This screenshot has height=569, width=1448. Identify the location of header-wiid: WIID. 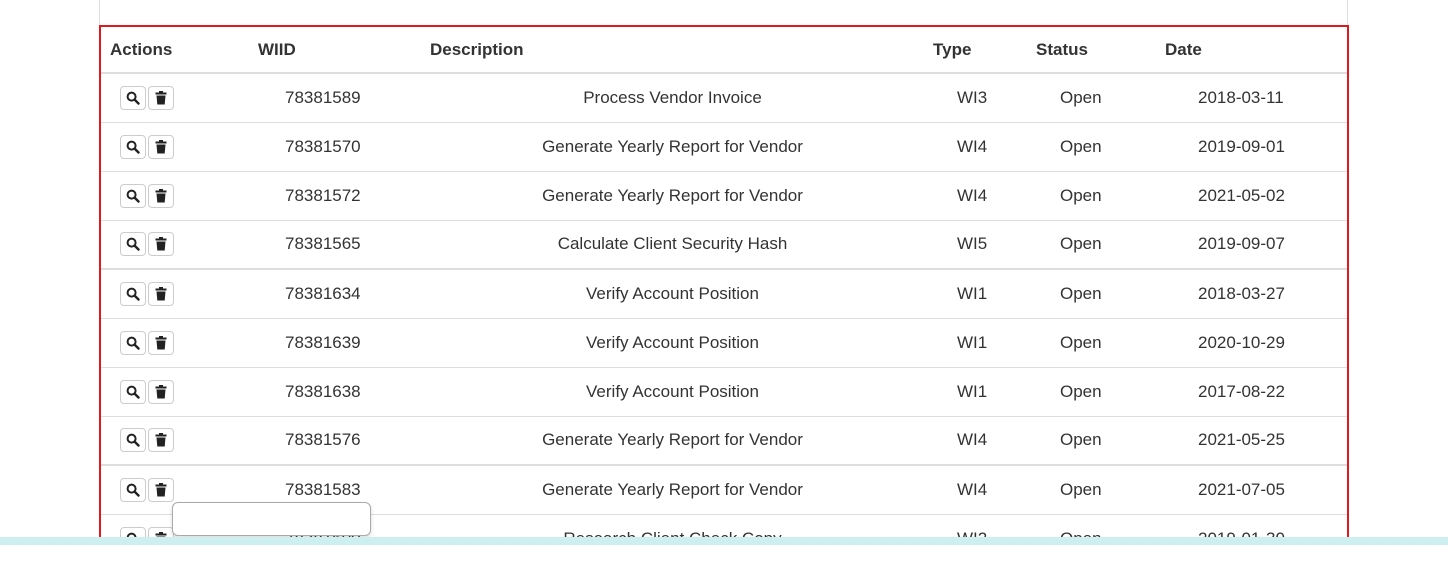
(334, 50).